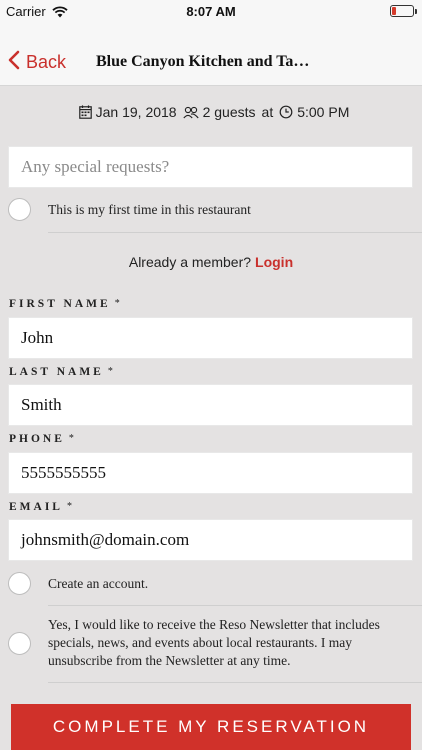 The height and width of the screenshot is (750, 422). I want to click on reservation-at: at, so click(267, 112).